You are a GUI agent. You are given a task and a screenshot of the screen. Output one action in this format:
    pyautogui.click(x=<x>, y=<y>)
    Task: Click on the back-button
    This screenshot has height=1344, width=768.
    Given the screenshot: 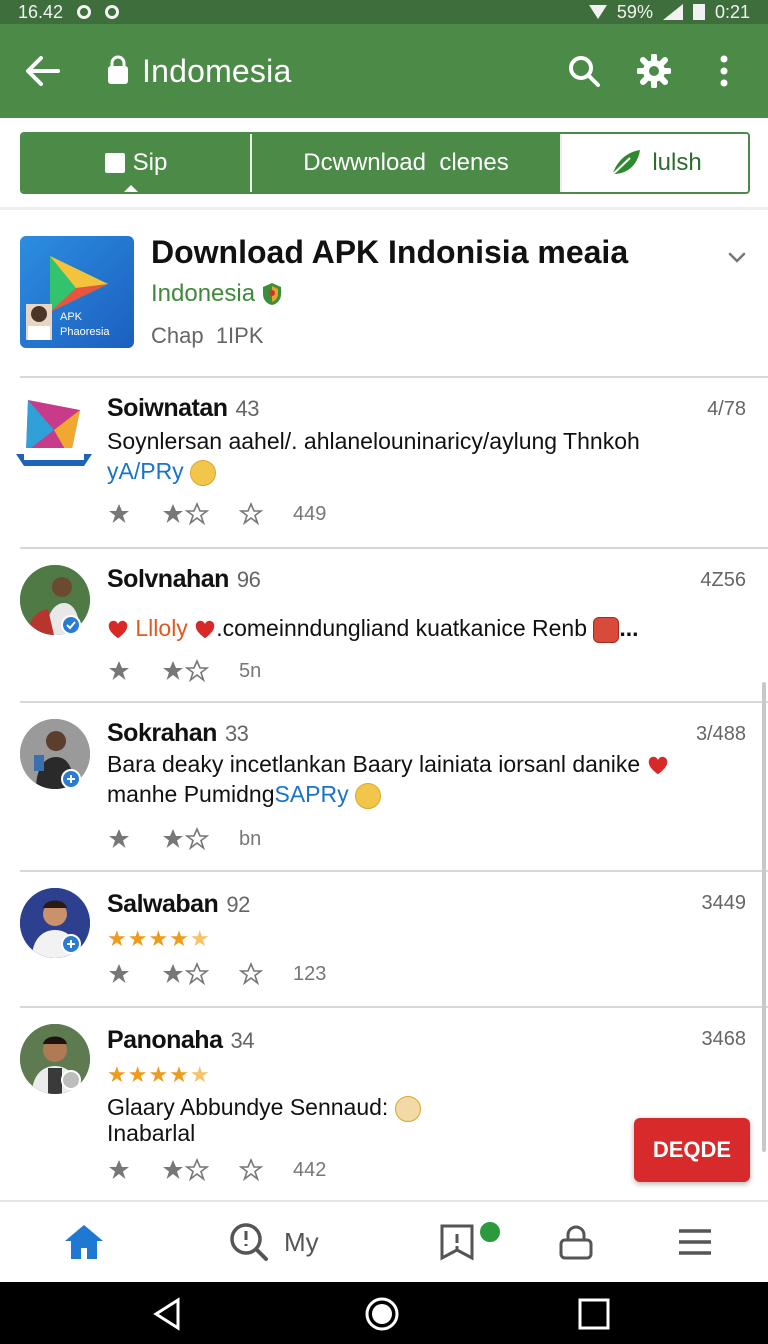 What is the action you would take?
    pyautogui.click(x=42, y=71)
    